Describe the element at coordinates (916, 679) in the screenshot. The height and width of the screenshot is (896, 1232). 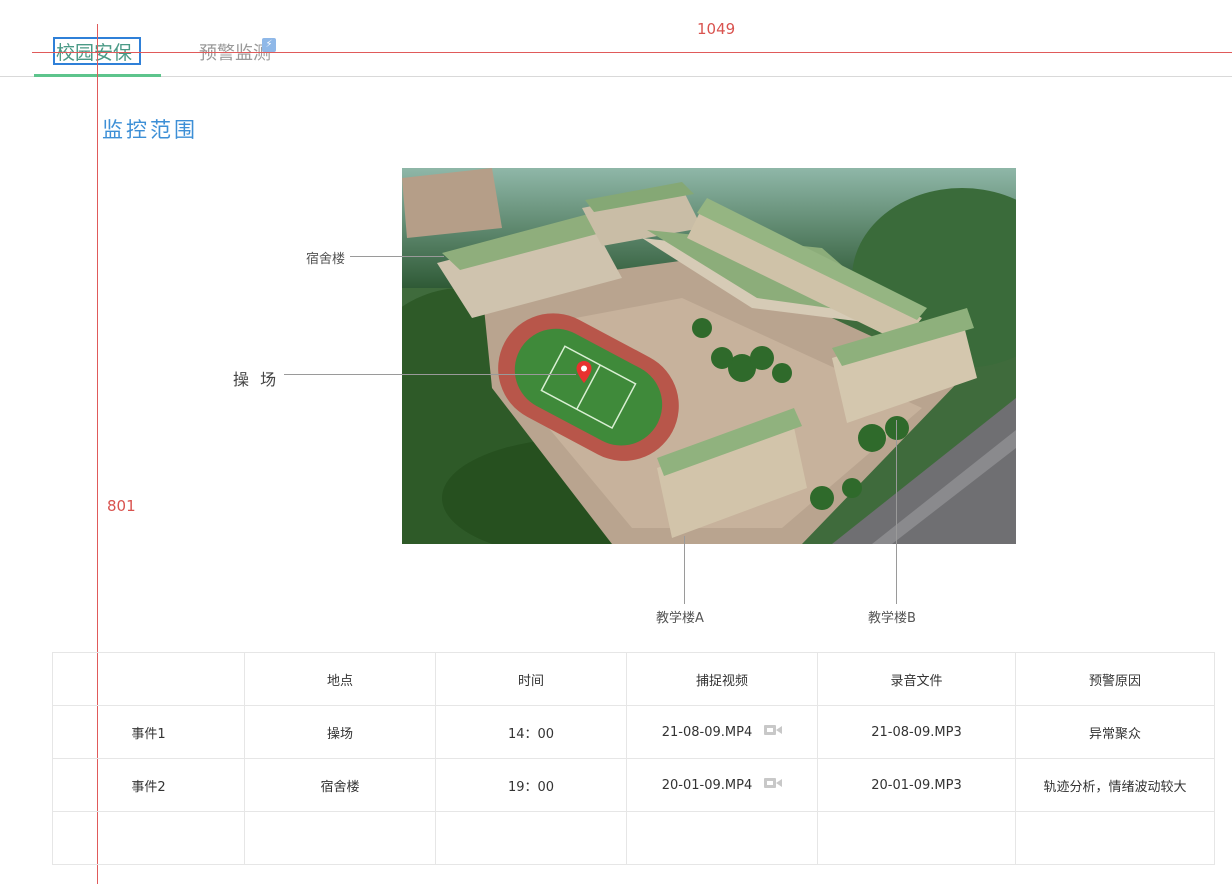
I see `table-header-audio: 录音文件` at that location.